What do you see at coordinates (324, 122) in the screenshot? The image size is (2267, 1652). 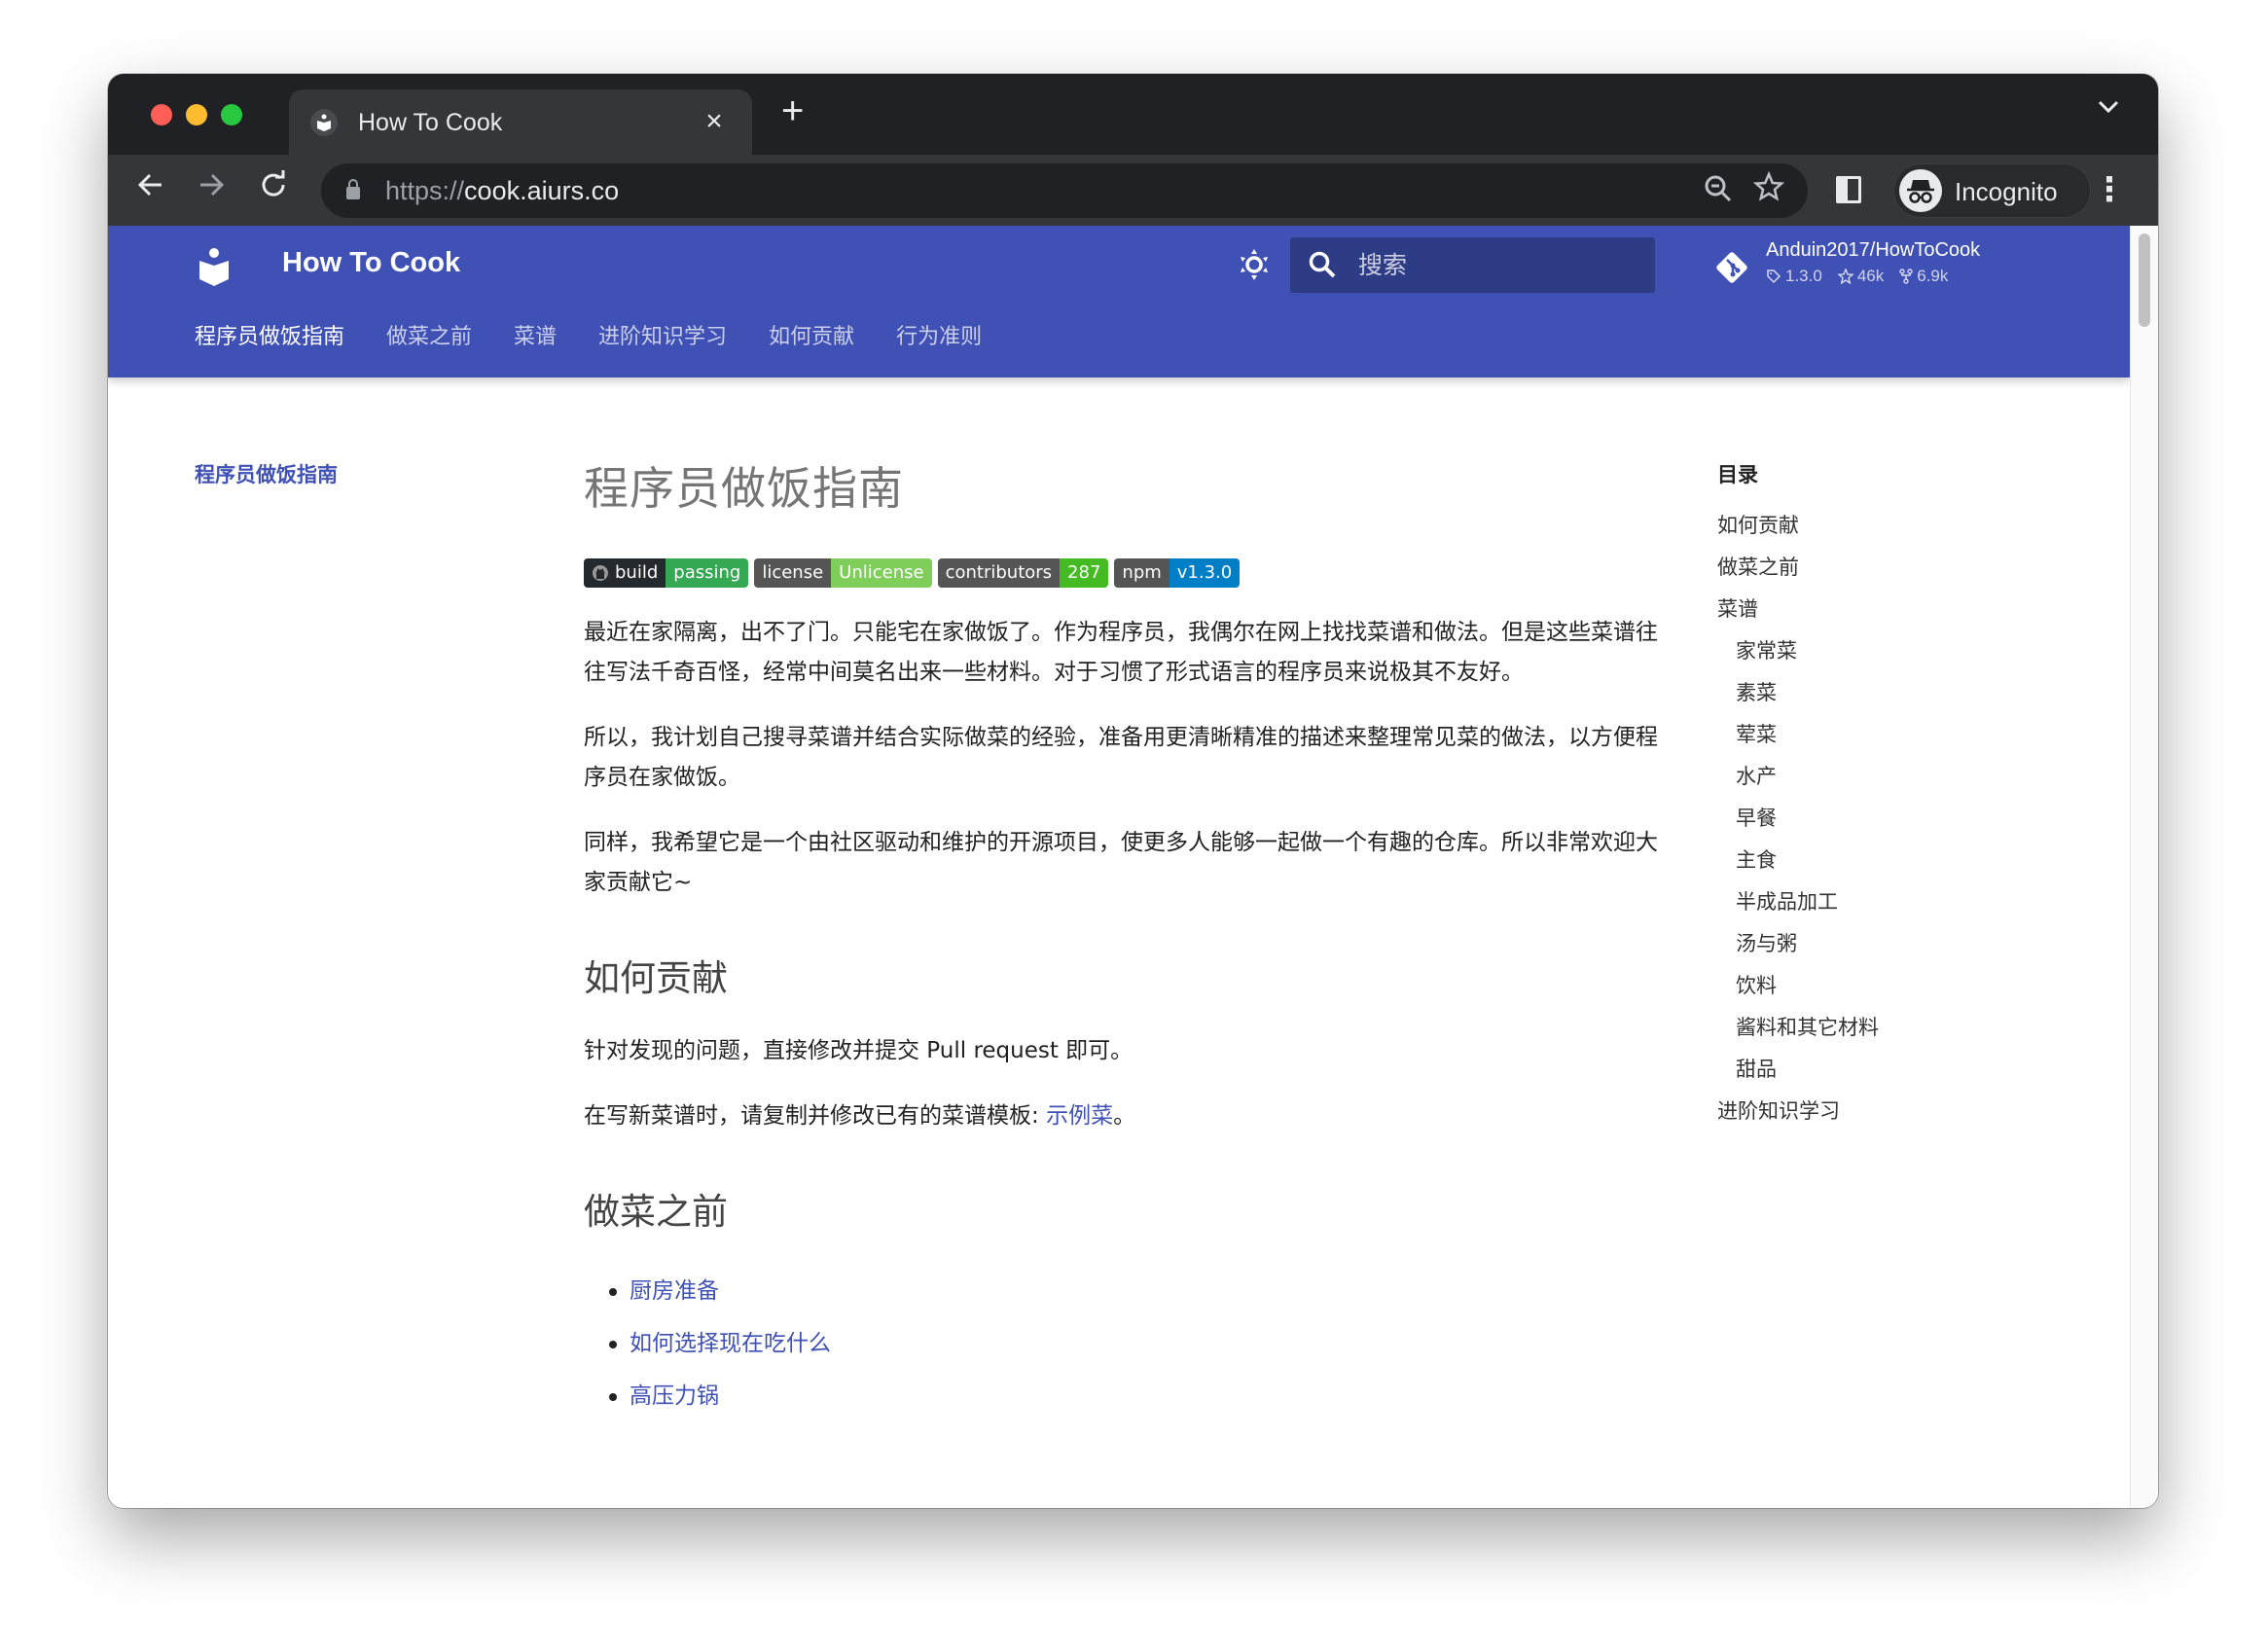 I see `site-favicon-icon` at bounding box center [324, 122].